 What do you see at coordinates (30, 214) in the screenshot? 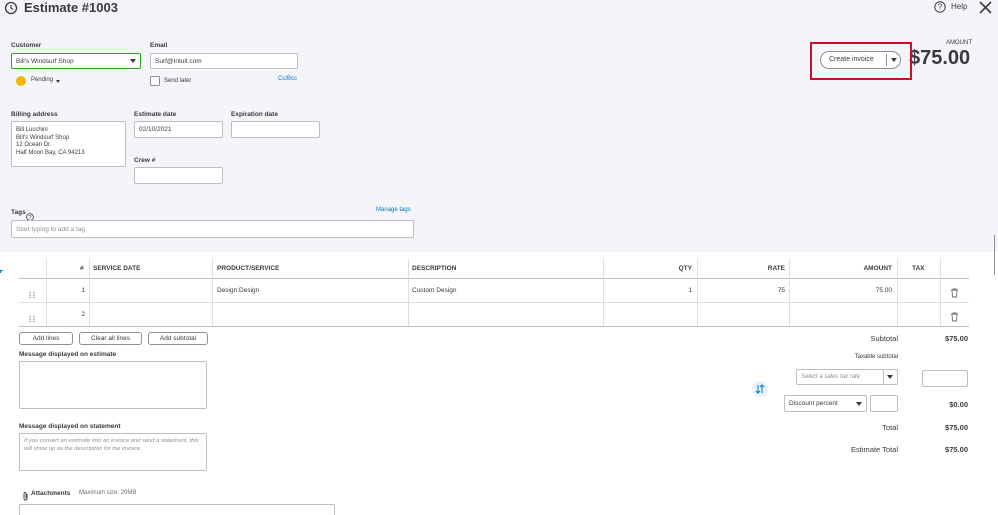
I see `info-icon: ?` at bounding box center [30, 214].